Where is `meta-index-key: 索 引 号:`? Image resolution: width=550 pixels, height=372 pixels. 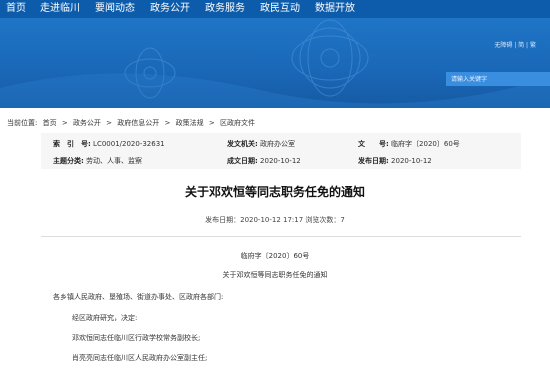 meta-index-key: 索 引 号: is located at coordinates (72, 144).